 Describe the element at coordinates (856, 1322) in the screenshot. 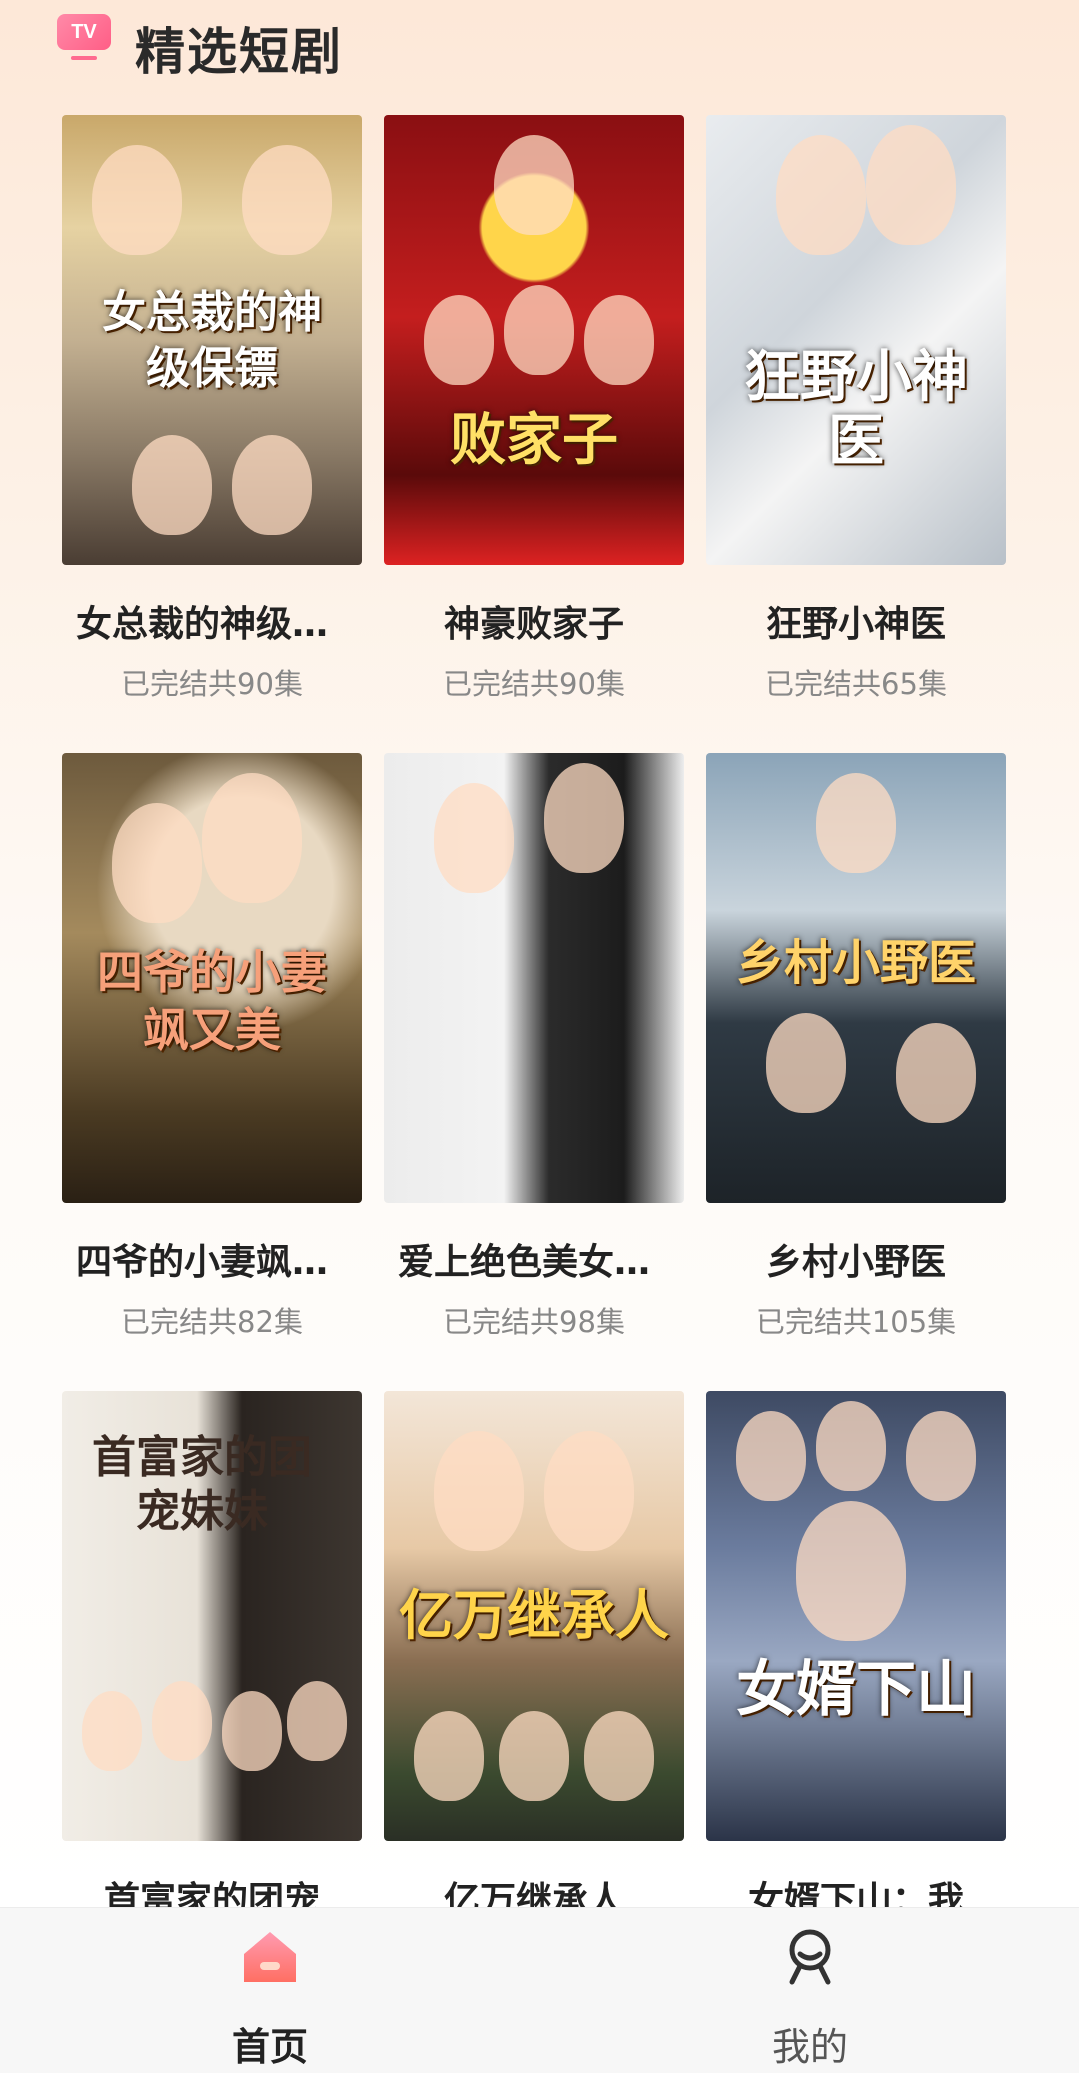

I see `drama-episode-status: 已完结共105集` at that location.